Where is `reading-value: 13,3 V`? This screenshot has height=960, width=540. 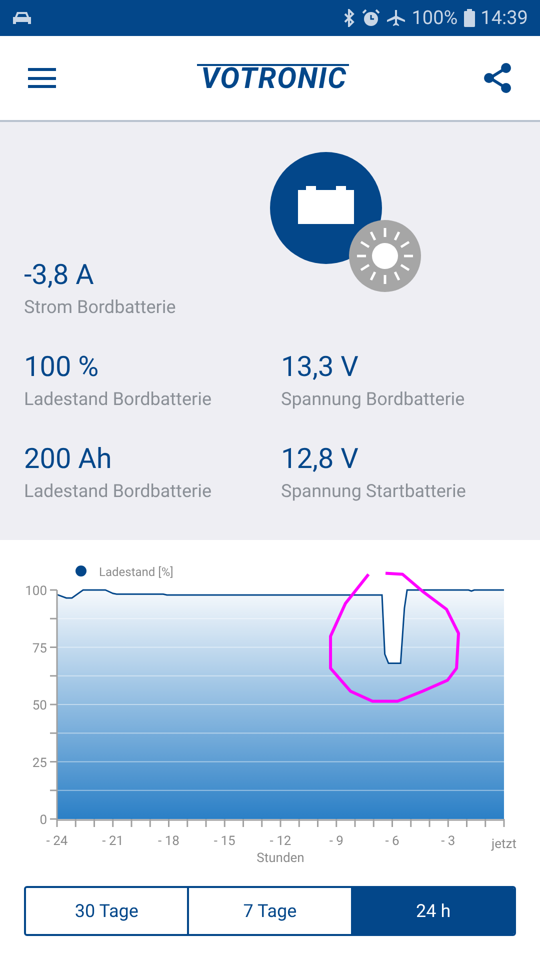 reading-value: 13,3 V is located at coordinates (320, 367).